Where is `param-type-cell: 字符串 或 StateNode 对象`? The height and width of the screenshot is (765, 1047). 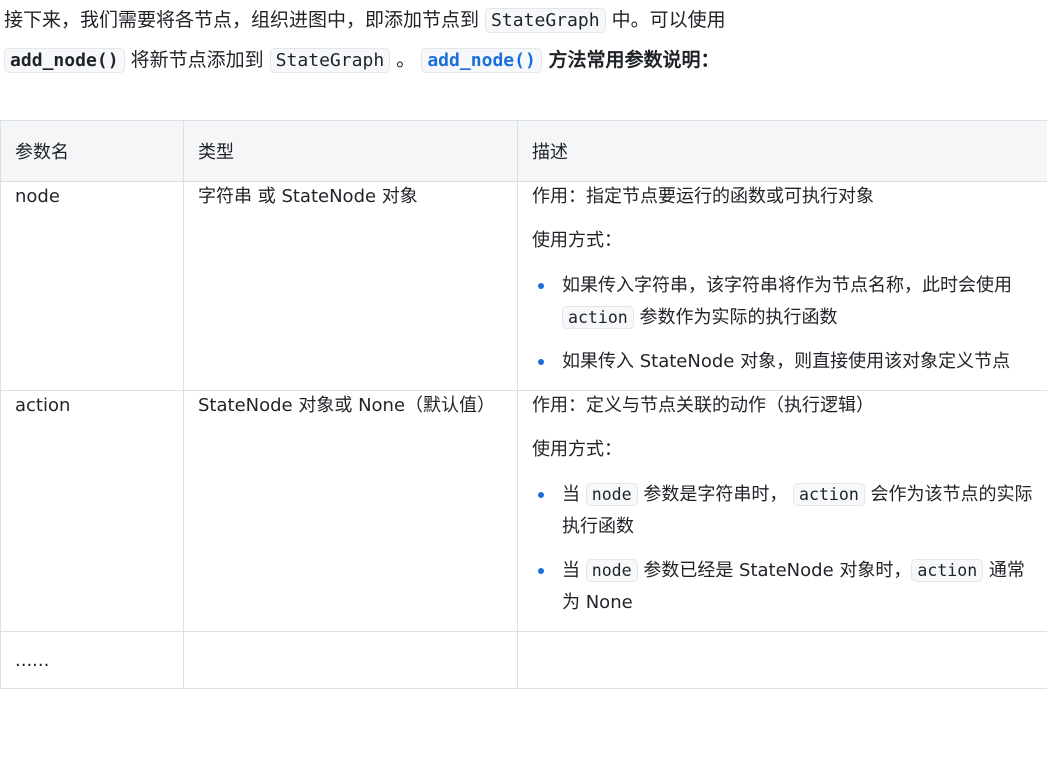
param-type-cell: 字符串 或 StateNode 对象 is located at coordinates (350, 286).